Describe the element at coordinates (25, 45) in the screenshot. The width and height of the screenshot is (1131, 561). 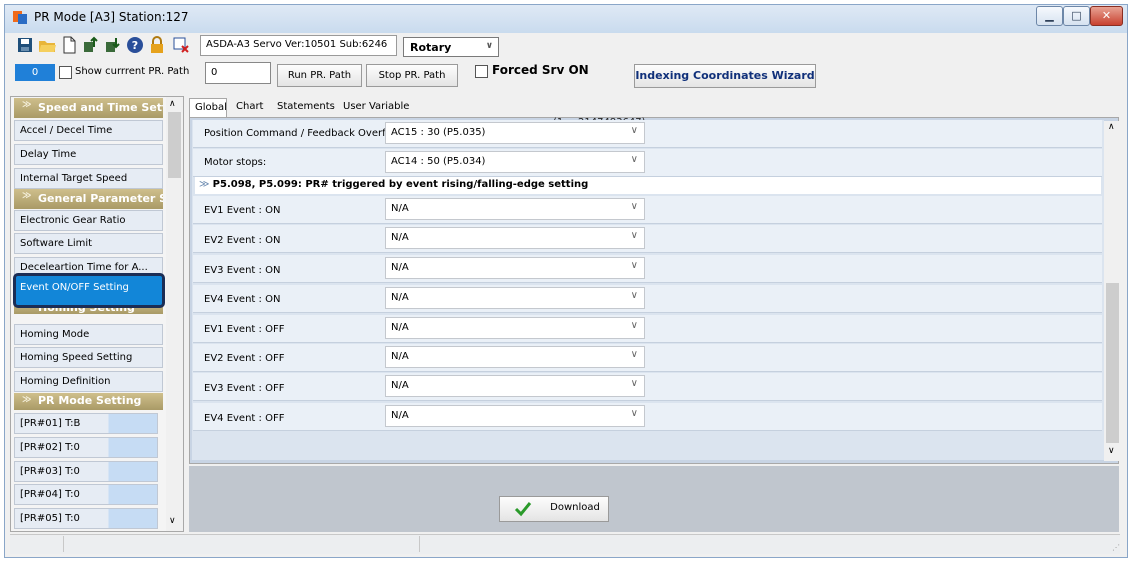
I see `save-icon` at that location.